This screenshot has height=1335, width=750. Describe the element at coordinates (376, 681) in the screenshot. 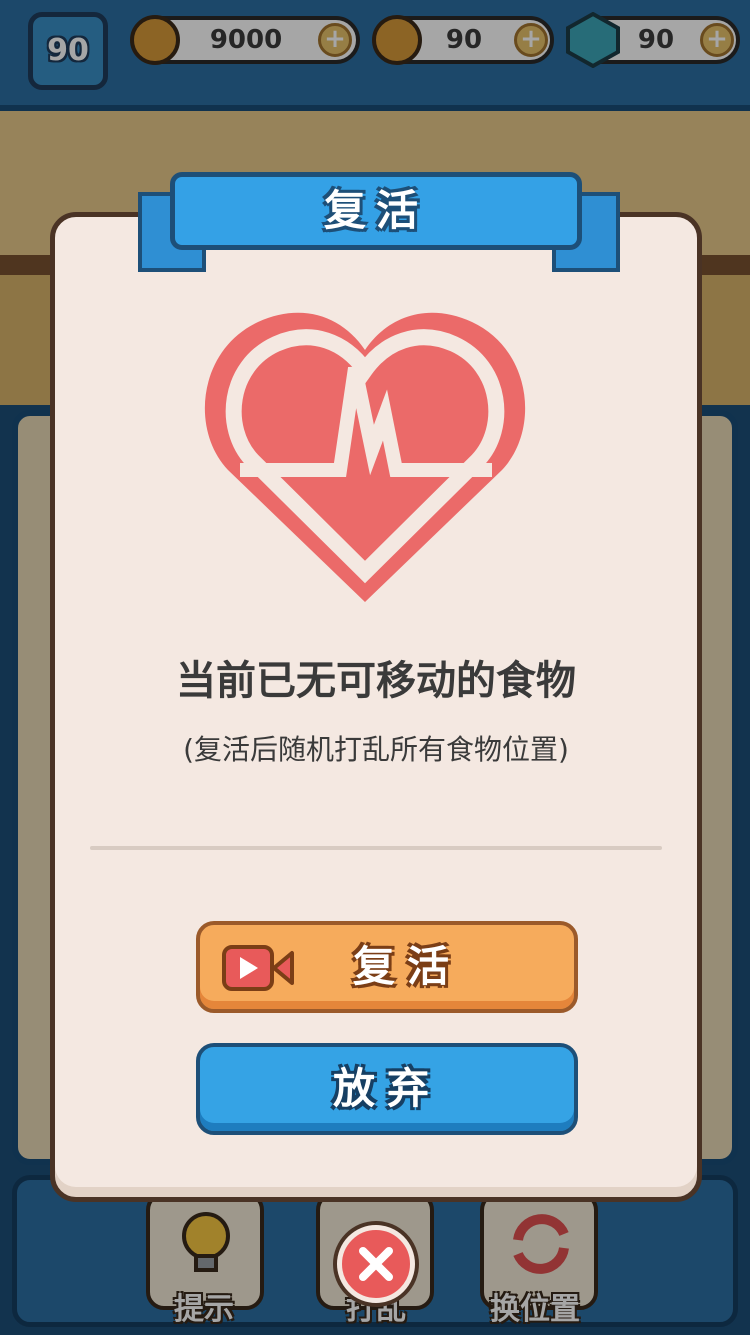

I see `dialog-headline: 当前已无可移动的食物` at that location.